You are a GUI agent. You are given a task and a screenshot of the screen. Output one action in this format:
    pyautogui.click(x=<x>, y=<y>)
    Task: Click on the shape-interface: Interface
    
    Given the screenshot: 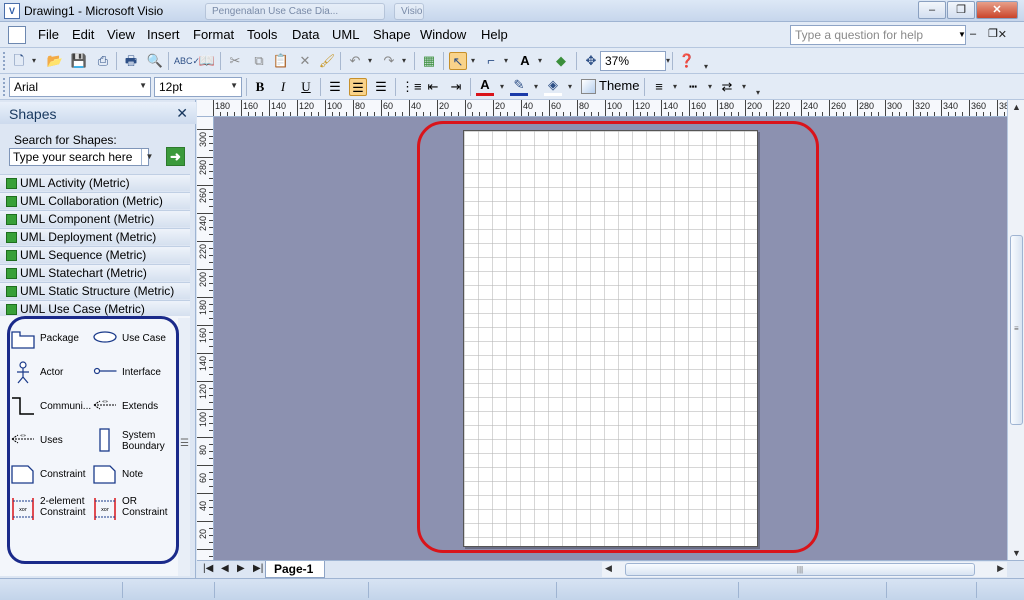 What is the action you would take?
    pyautogui.click(x=134, y=375)
    